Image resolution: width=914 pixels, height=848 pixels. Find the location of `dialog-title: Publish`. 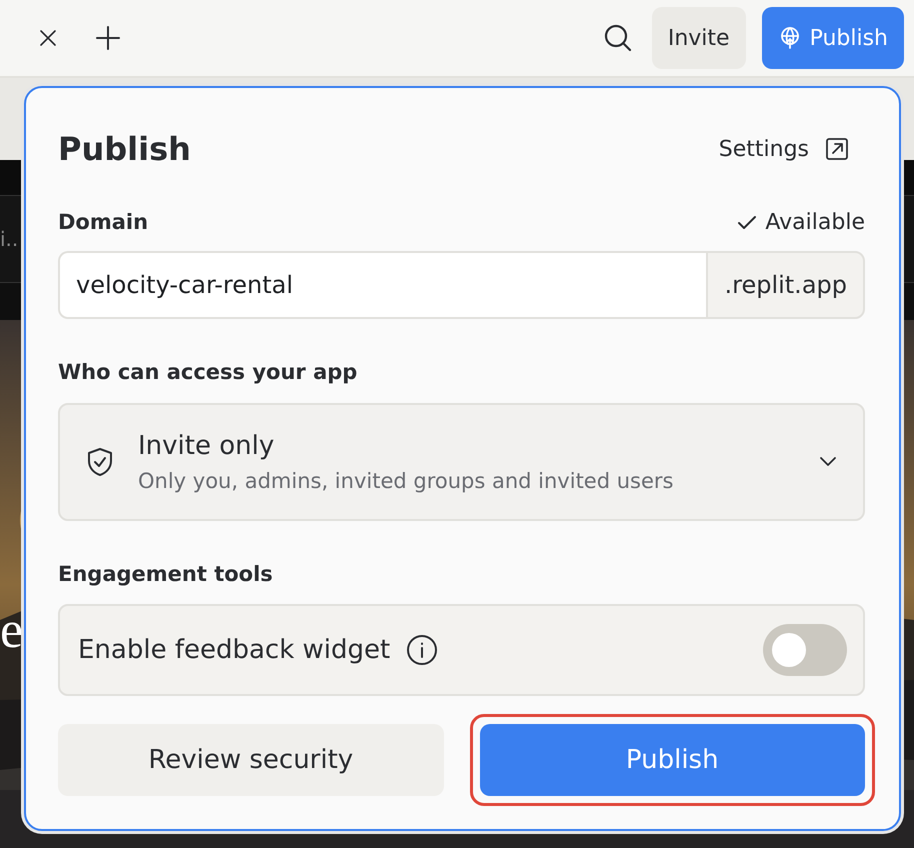

dialog-title: Publish is located at coordinates (124, 149).